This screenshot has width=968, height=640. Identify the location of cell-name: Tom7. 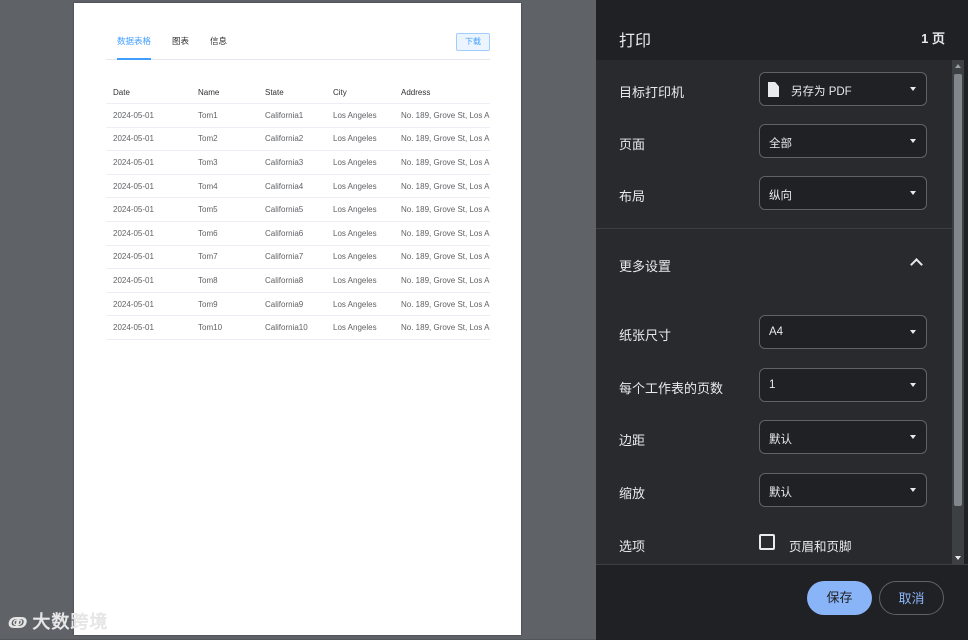
(224, 257).